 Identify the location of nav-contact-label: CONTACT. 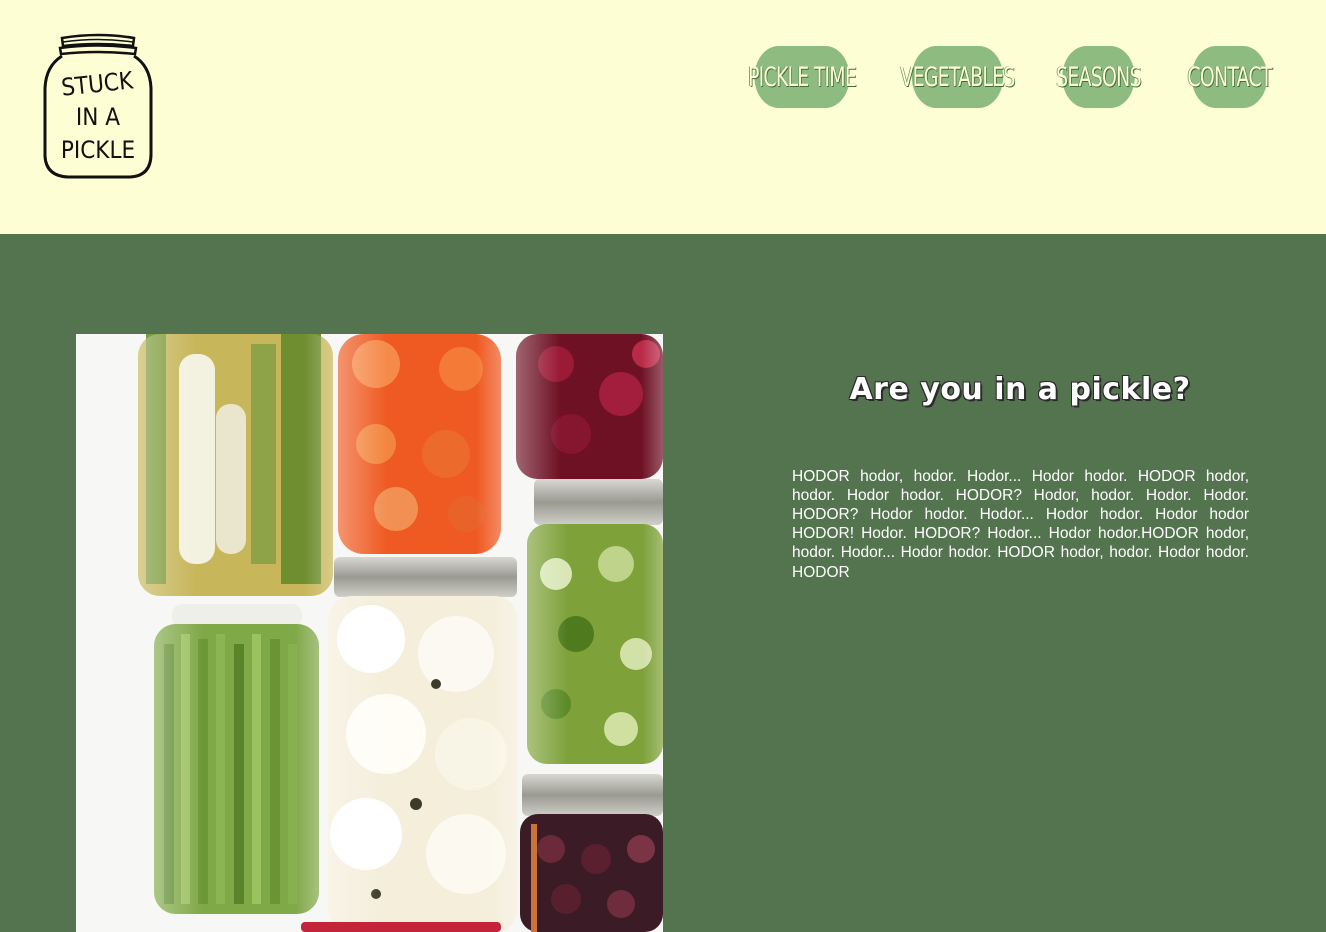
(1229, 77).